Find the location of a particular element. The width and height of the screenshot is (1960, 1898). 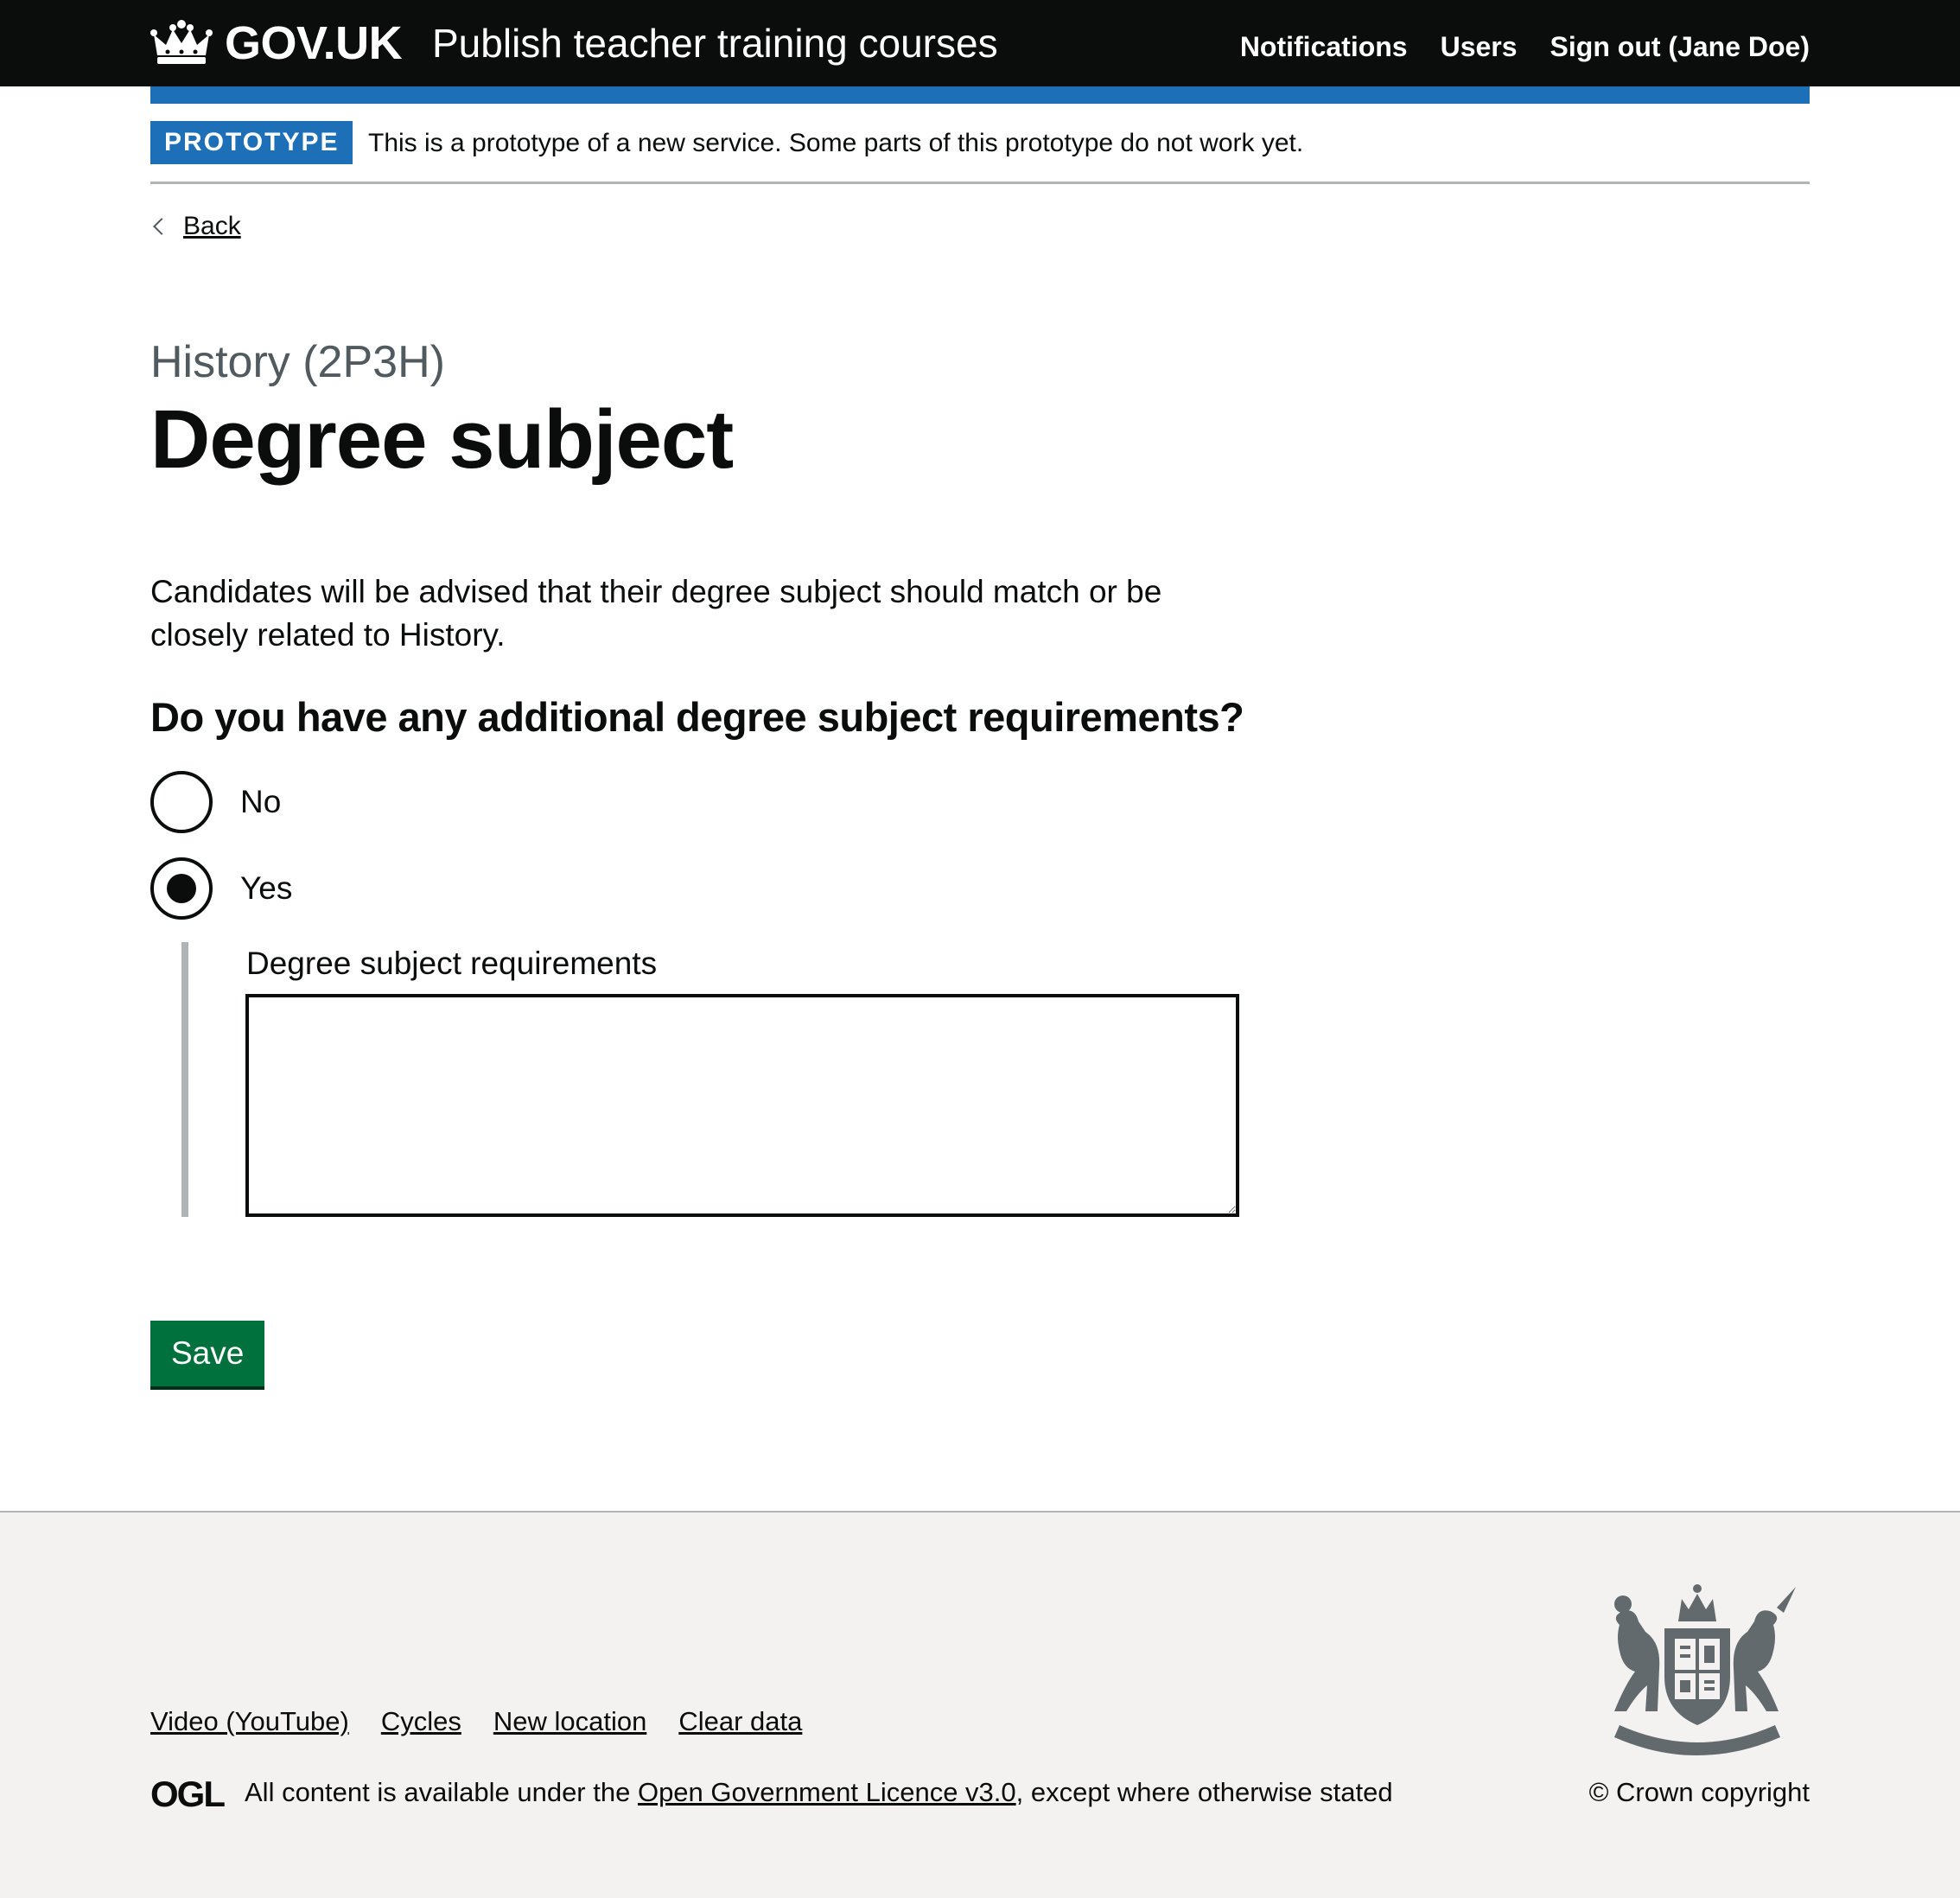

footer-link-cycles: Cycles is located at coordinates (421, 1722).